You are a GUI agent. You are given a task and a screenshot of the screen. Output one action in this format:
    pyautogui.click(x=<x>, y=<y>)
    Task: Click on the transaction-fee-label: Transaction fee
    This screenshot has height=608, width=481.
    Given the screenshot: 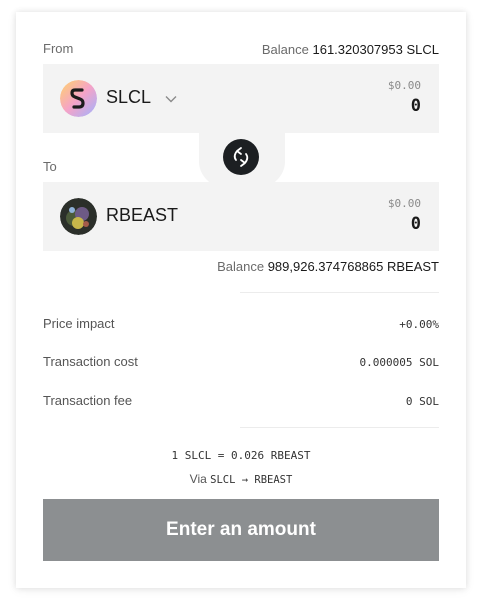 What is the action you would take?
    pyautogui.click(x=88, y=400)
    